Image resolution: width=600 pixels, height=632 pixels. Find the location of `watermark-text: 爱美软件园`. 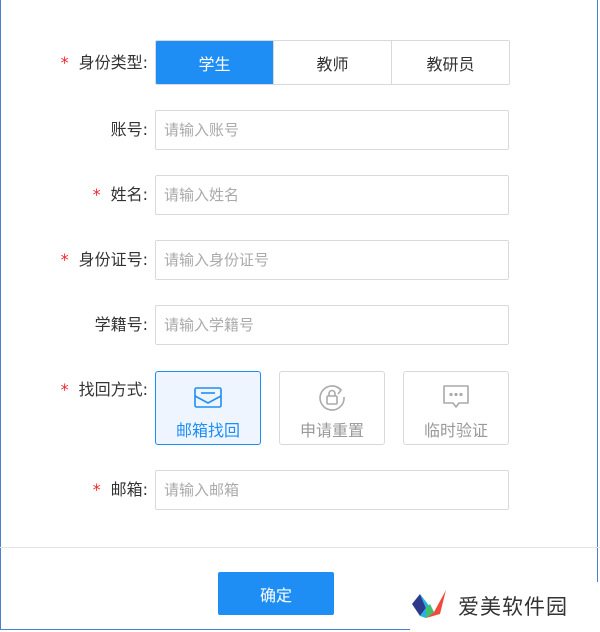

watermark-text: 爱美软件园 is located at coordinates (513, 607).